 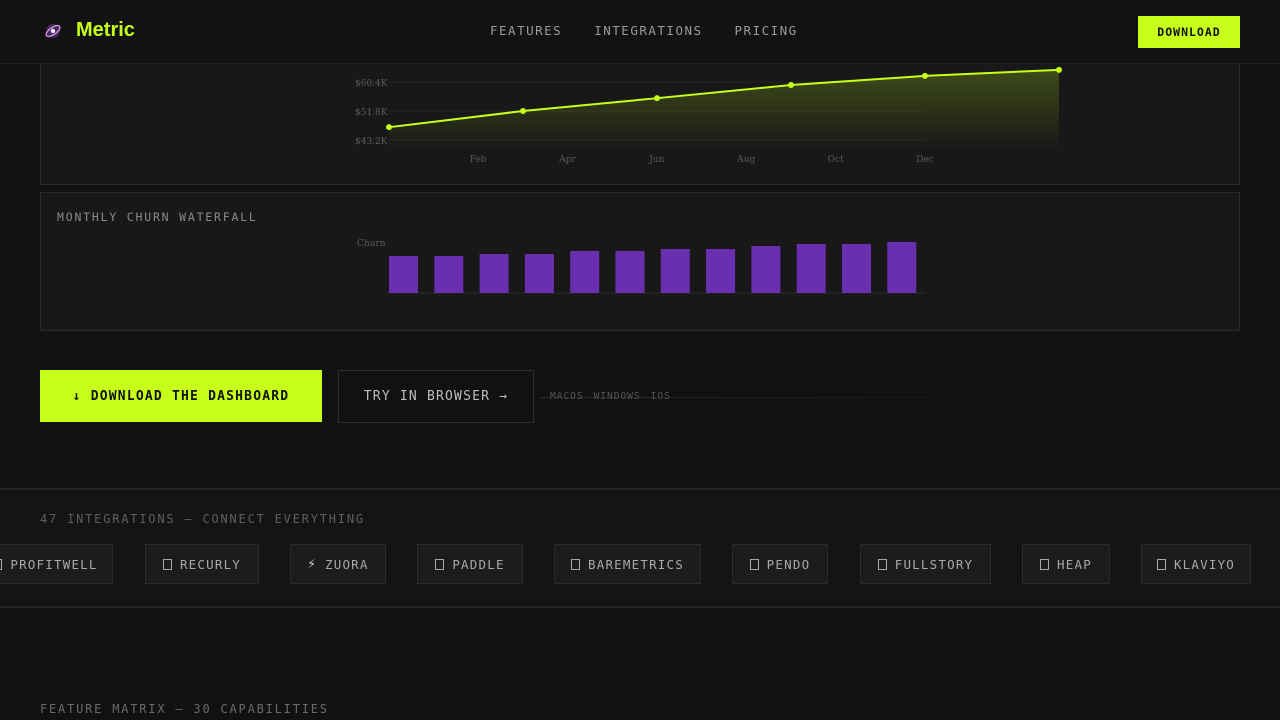 What do you see at coordinates (925, 160) in the screenshot?
I see `x-tick-label: Dec` at bounding box center [925, 160].